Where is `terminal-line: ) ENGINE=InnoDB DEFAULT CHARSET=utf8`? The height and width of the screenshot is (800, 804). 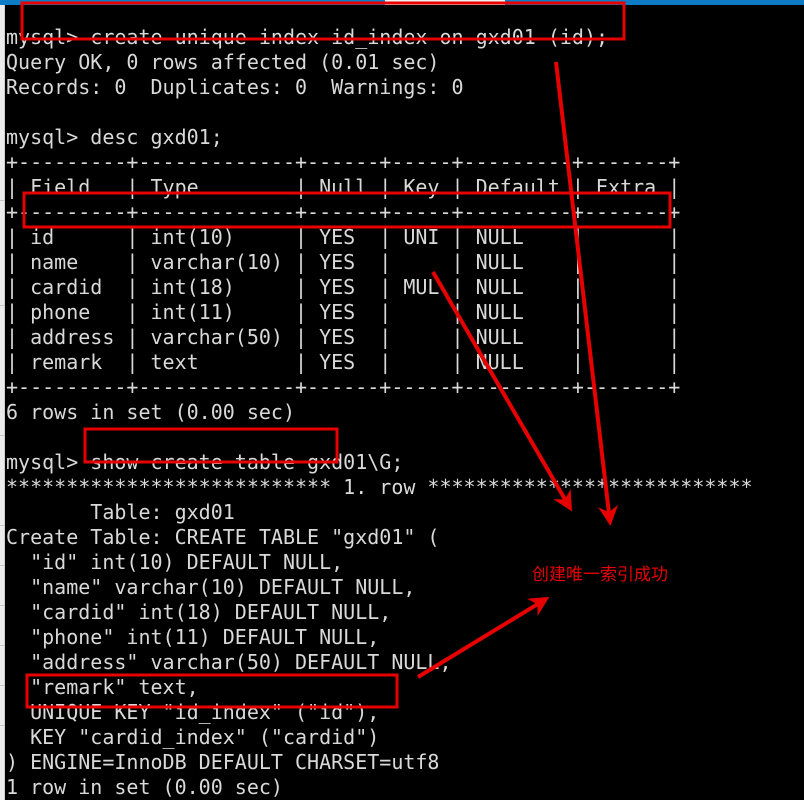 terminal-line: ) ENGINE=InnoDB DEFAULT CHARSET=utf8 is located at coordinates (223, 762).